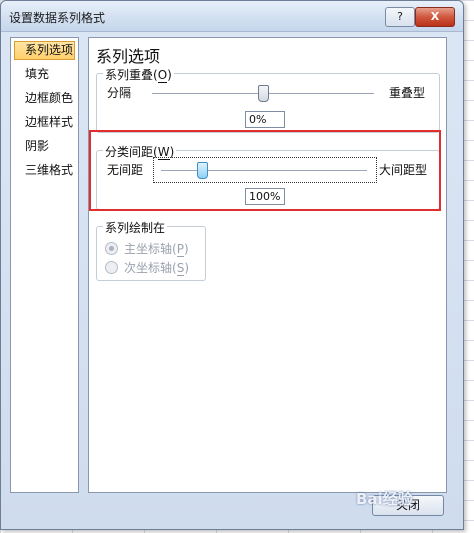 The width and height of the screenshot is (474, 533). I want to click on gap-min-label: 无间距, so click(125, 170).